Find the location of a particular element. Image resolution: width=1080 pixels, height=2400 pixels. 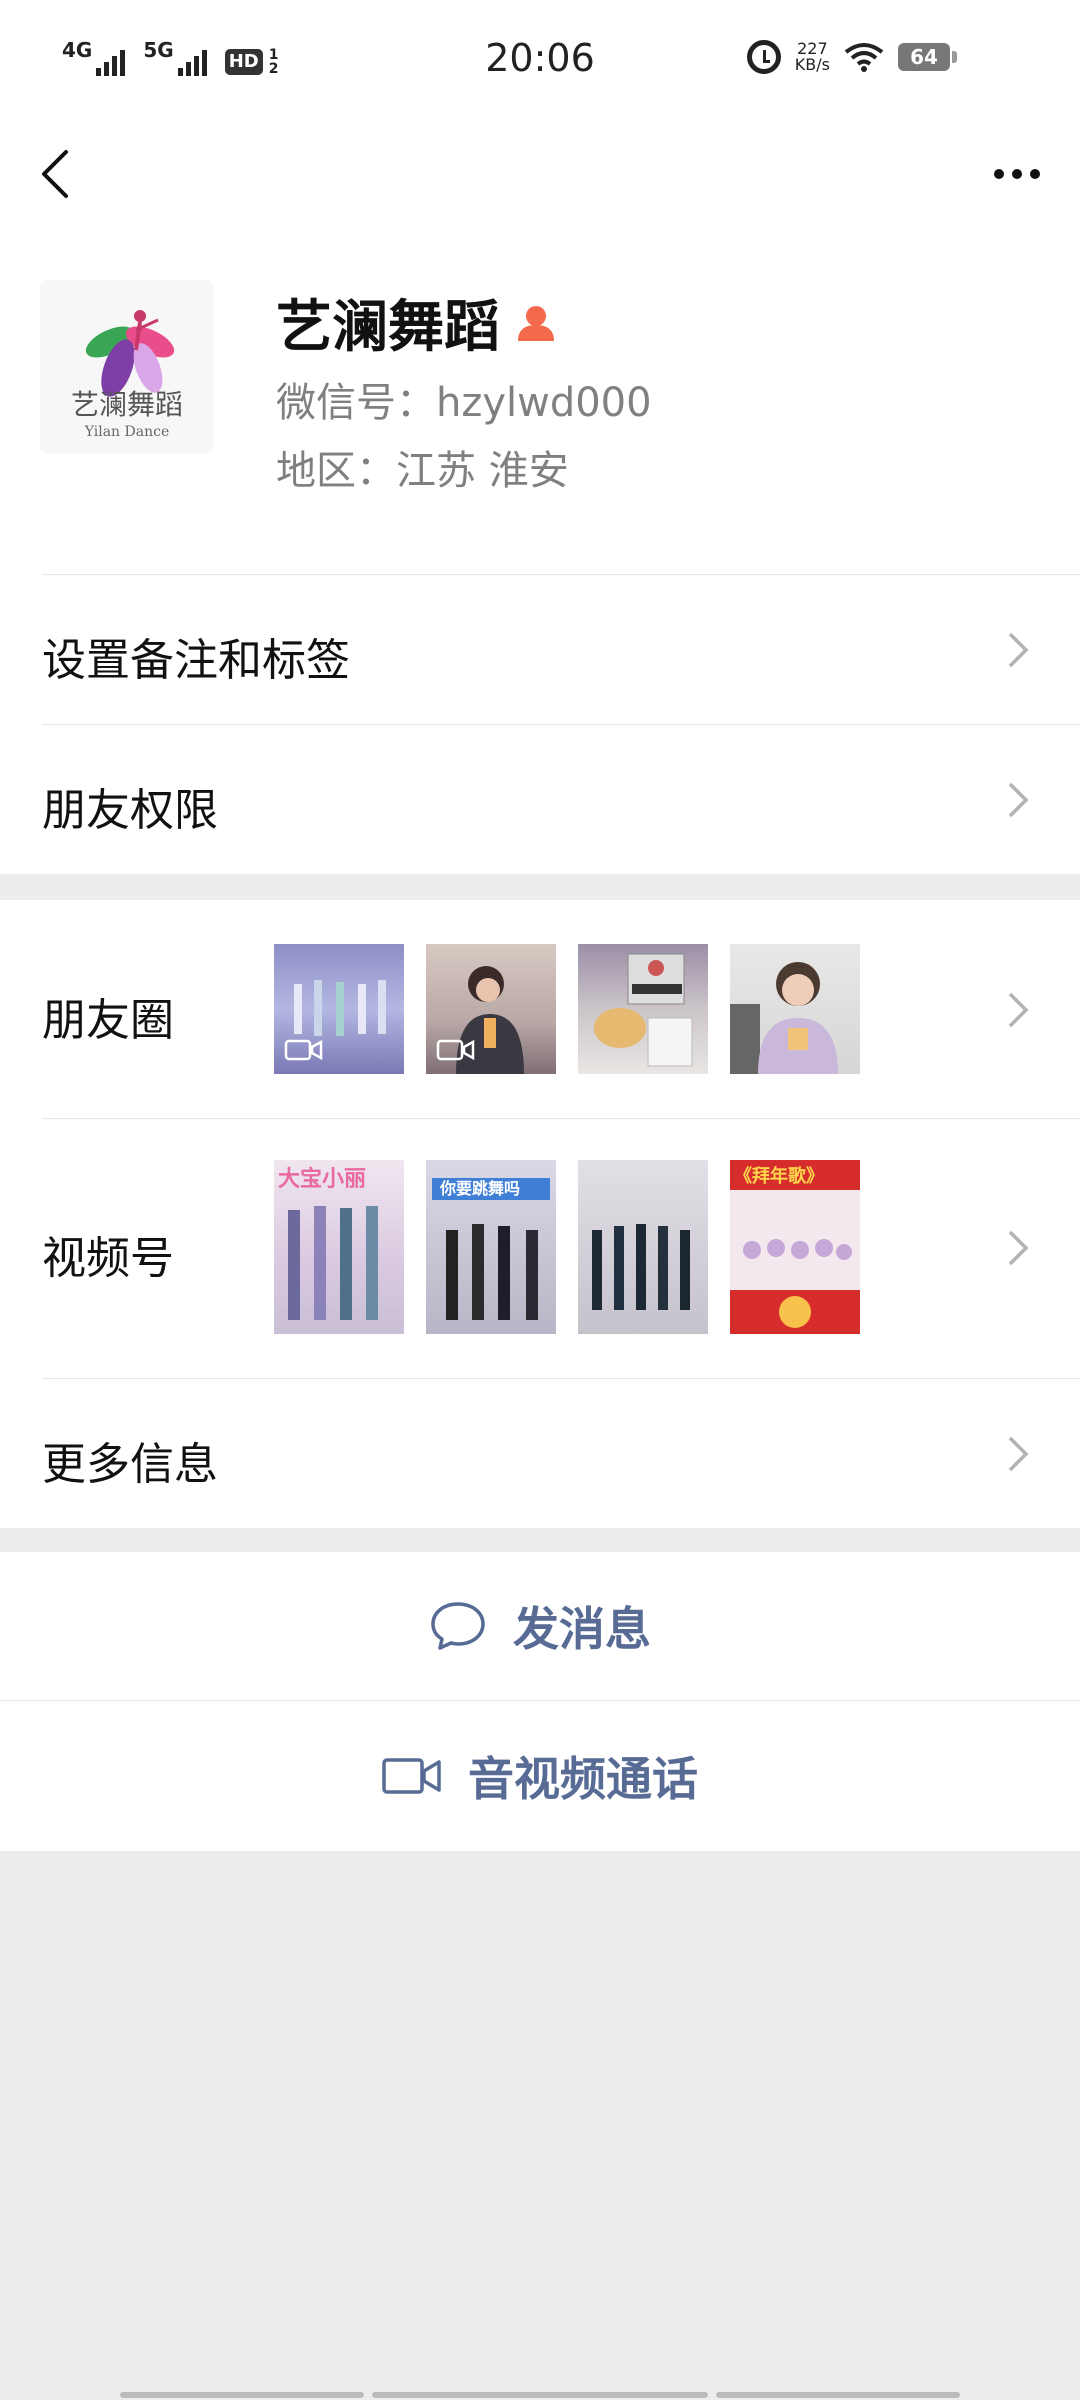

video-call-label: 音视频通话 is located at coordinates (583, 1779).